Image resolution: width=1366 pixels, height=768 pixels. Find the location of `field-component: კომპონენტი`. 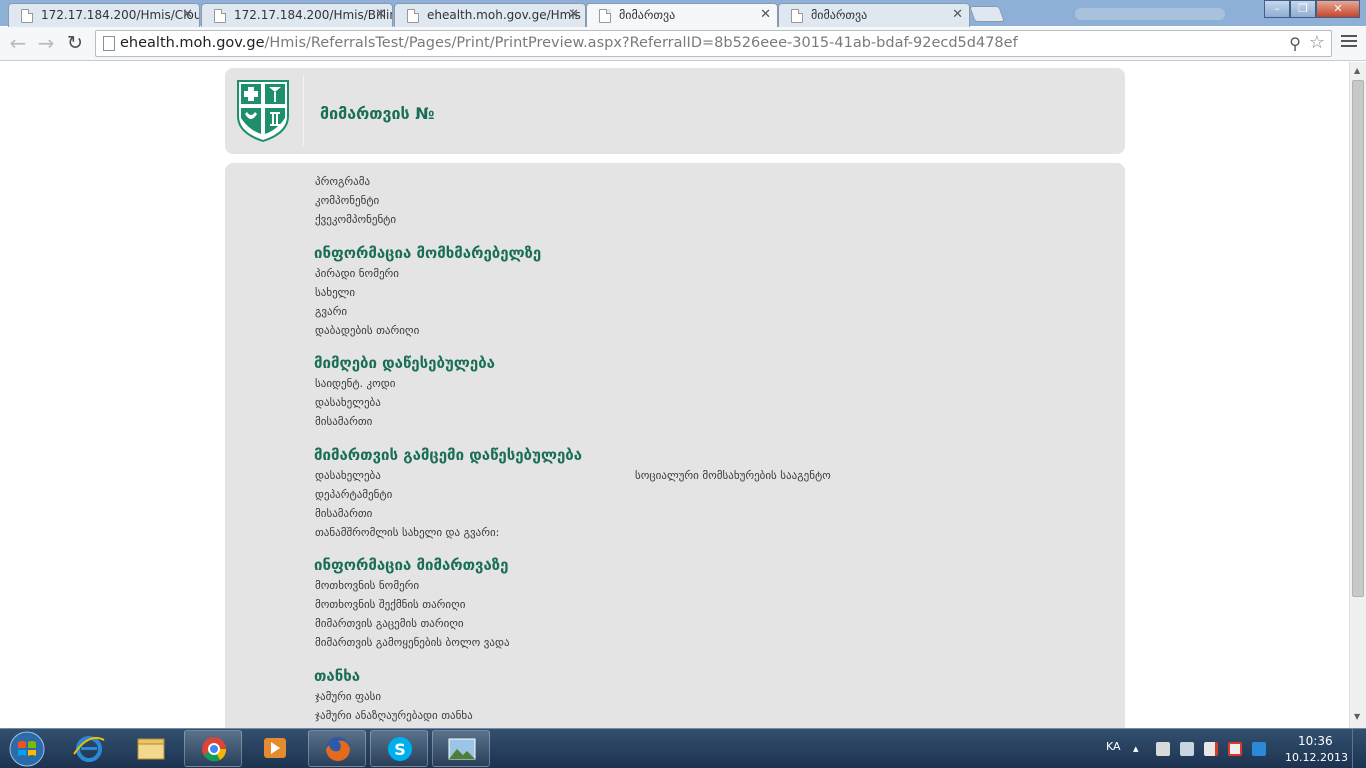

field-component: კომპონენტი is located at coordinates (347, 200).